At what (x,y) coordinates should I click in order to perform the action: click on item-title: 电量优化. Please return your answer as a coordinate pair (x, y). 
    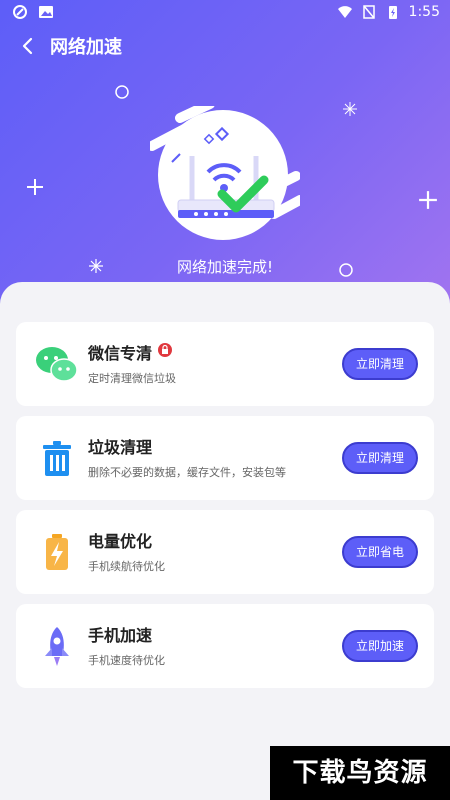
    Looking at the image, I should click on (120, 541).